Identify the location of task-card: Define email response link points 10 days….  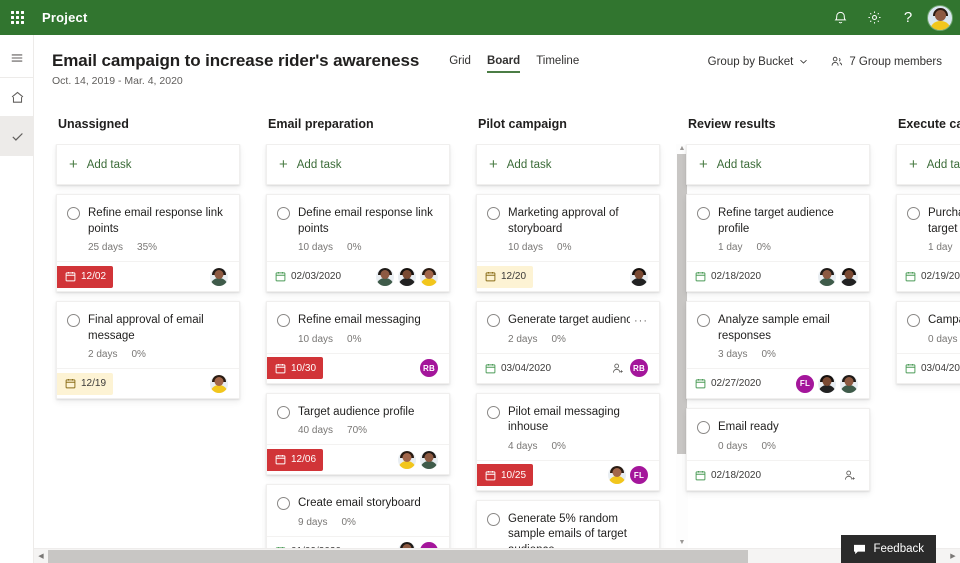
(358, 243).